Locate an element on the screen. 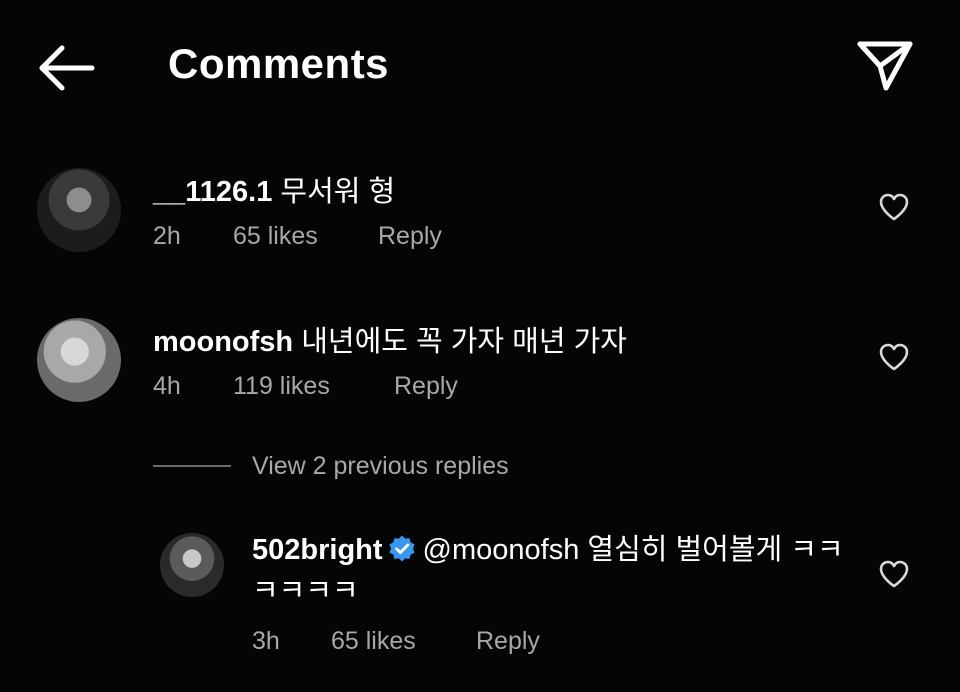 Image resolution: width=960 pixels, height=692 pixels. arrow-left-icon is located at coordinates (67, 68).